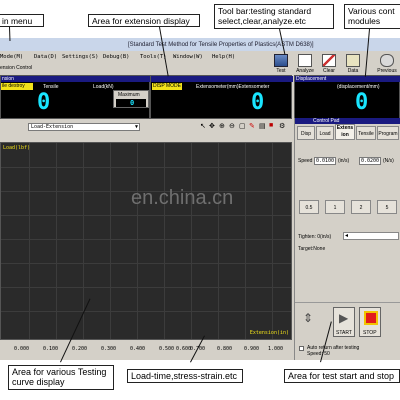  What do you see at coordinates (315, 237) in the screenshot?
I see `tighten-label: Tighten: 0(in/s)` at bounding box center [315, 237].